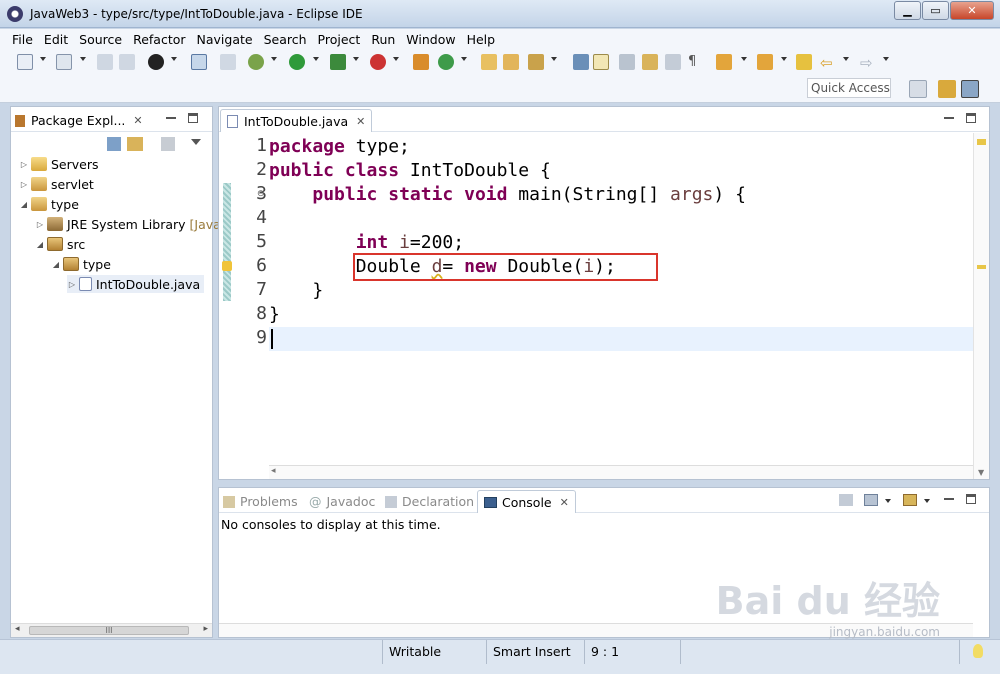 The height and width of the screenshot is (674, 1000). I want to click on filter-icon, so click(168, 144).